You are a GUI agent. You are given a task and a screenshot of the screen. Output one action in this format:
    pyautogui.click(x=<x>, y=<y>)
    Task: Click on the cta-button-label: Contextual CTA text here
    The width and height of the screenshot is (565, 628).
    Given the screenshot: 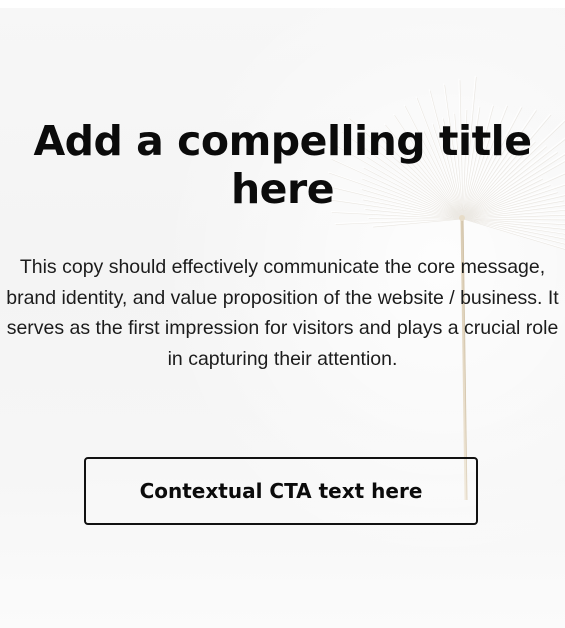 What is the action you would take?
    pyautogui.click(x=281, y=491)
    